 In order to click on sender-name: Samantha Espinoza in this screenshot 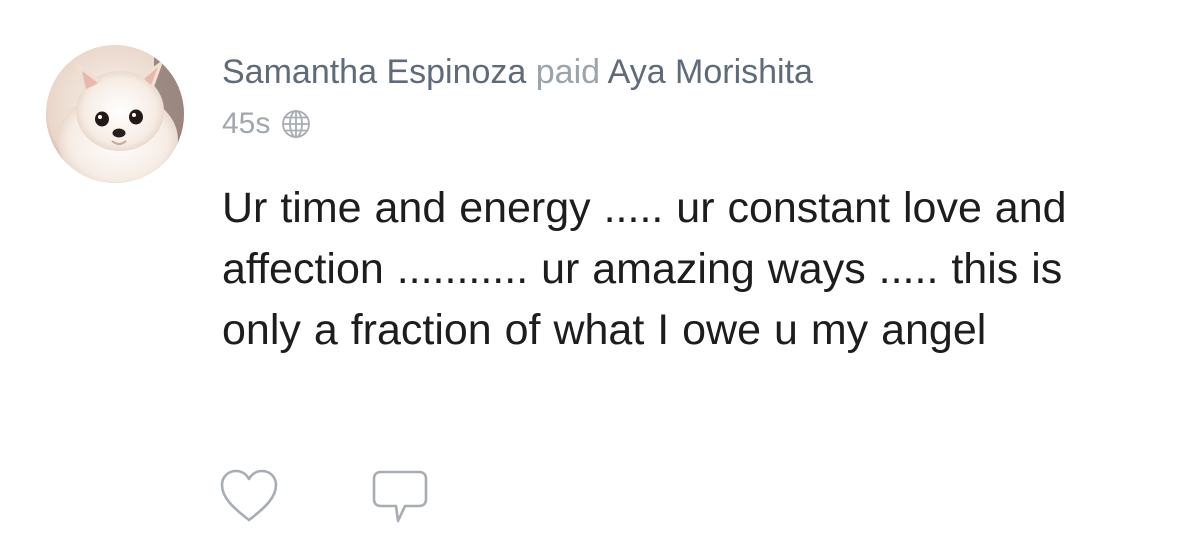, I will do `click(374, 72)`.